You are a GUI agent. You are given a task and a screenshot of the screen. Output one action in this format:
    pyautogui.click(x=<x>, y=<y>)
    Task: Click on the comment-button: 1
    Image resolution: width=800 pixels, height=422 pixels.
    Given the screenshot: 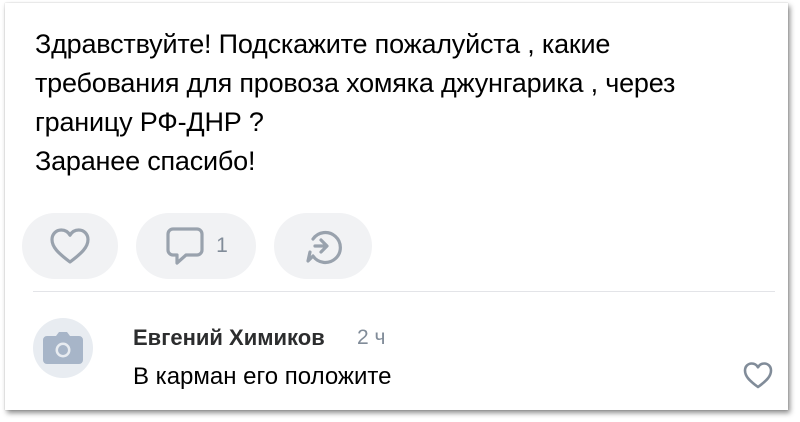 What is the action you would take?
    pyautogui.click(x=196, y=246)
    